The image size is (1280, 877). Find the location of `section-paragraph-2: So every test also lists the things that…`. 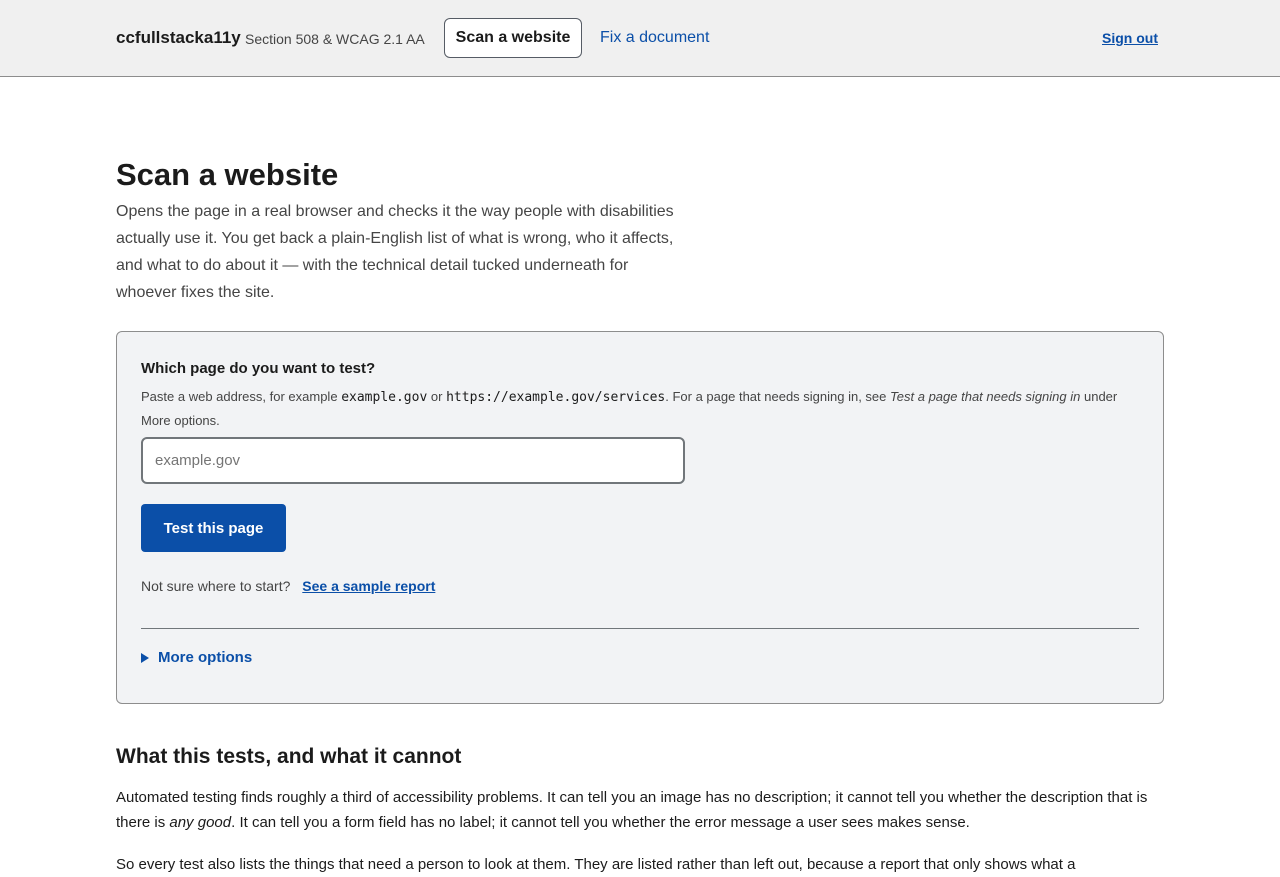

section-paragraph-2: So every test also lists the things that… is located at coordinates (596, 864).